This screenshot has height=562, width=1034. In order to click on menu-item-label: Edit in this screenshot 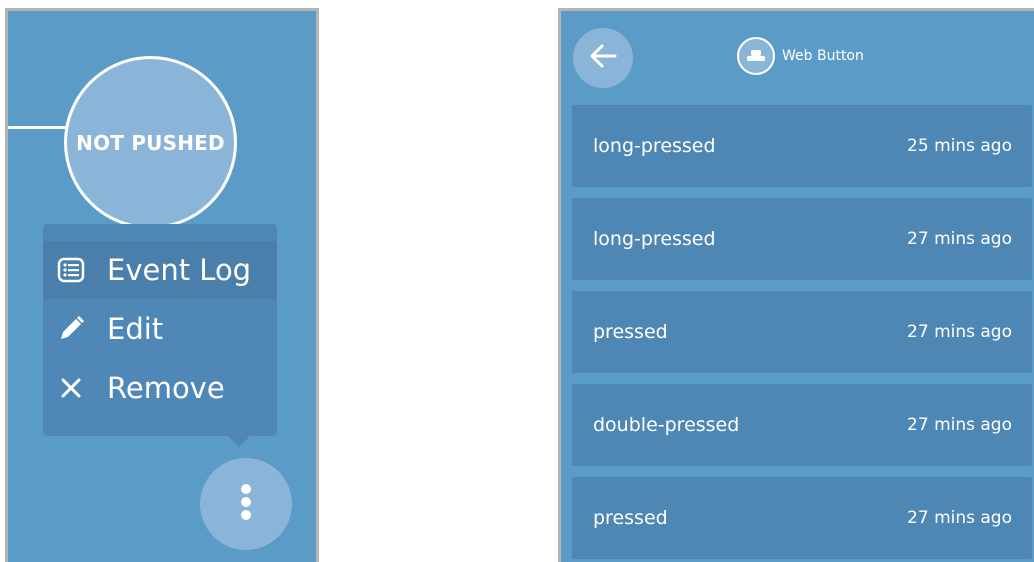, I will do `click(135, 329)`.